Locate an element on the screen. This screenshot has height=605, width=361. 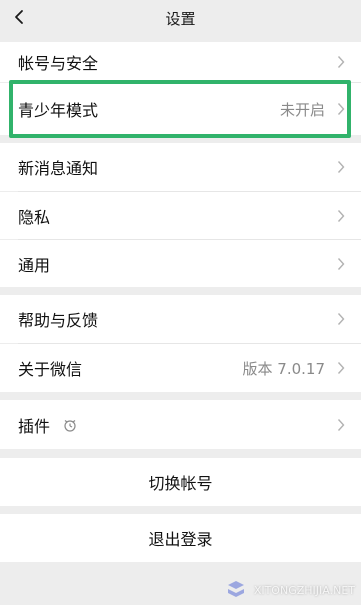
row-value: 未开启 is located at coordinates (302, 109).